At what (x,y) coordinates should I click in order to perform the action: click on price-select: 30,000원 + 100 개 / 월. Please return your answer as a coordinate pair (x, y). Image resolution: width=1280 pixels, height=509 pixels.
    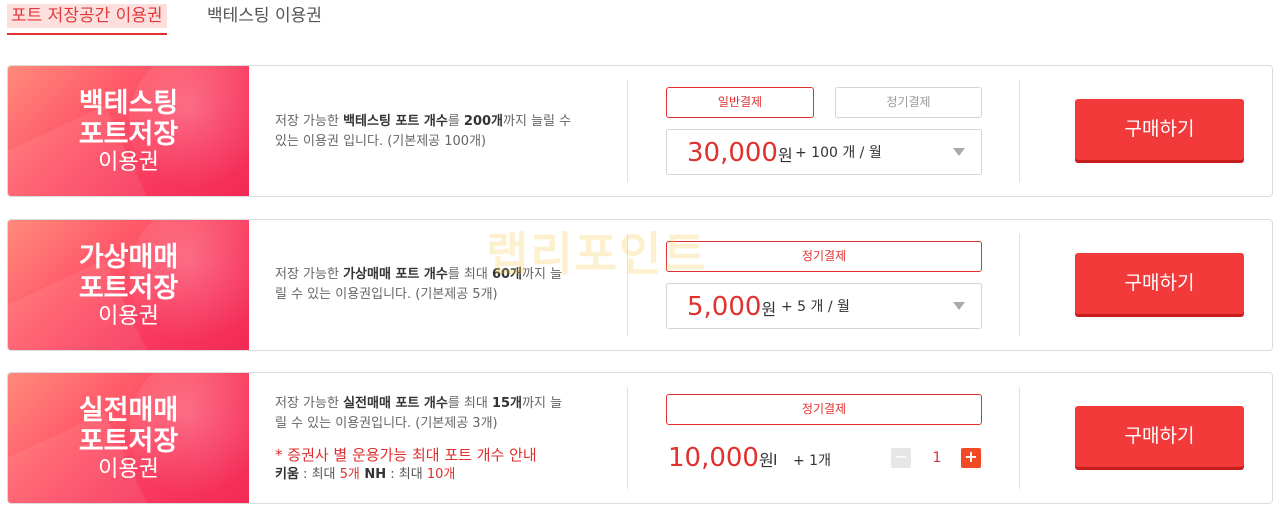
    Looking at the image, I should click on (824, 152).